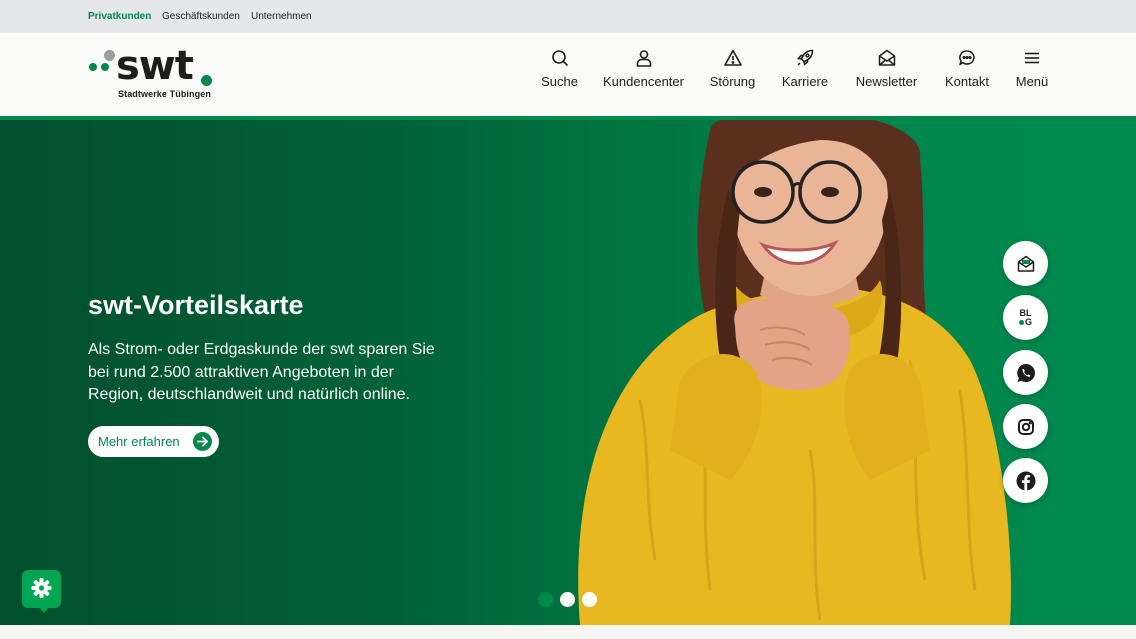  I want to click on user-icon, so click(643, 58).